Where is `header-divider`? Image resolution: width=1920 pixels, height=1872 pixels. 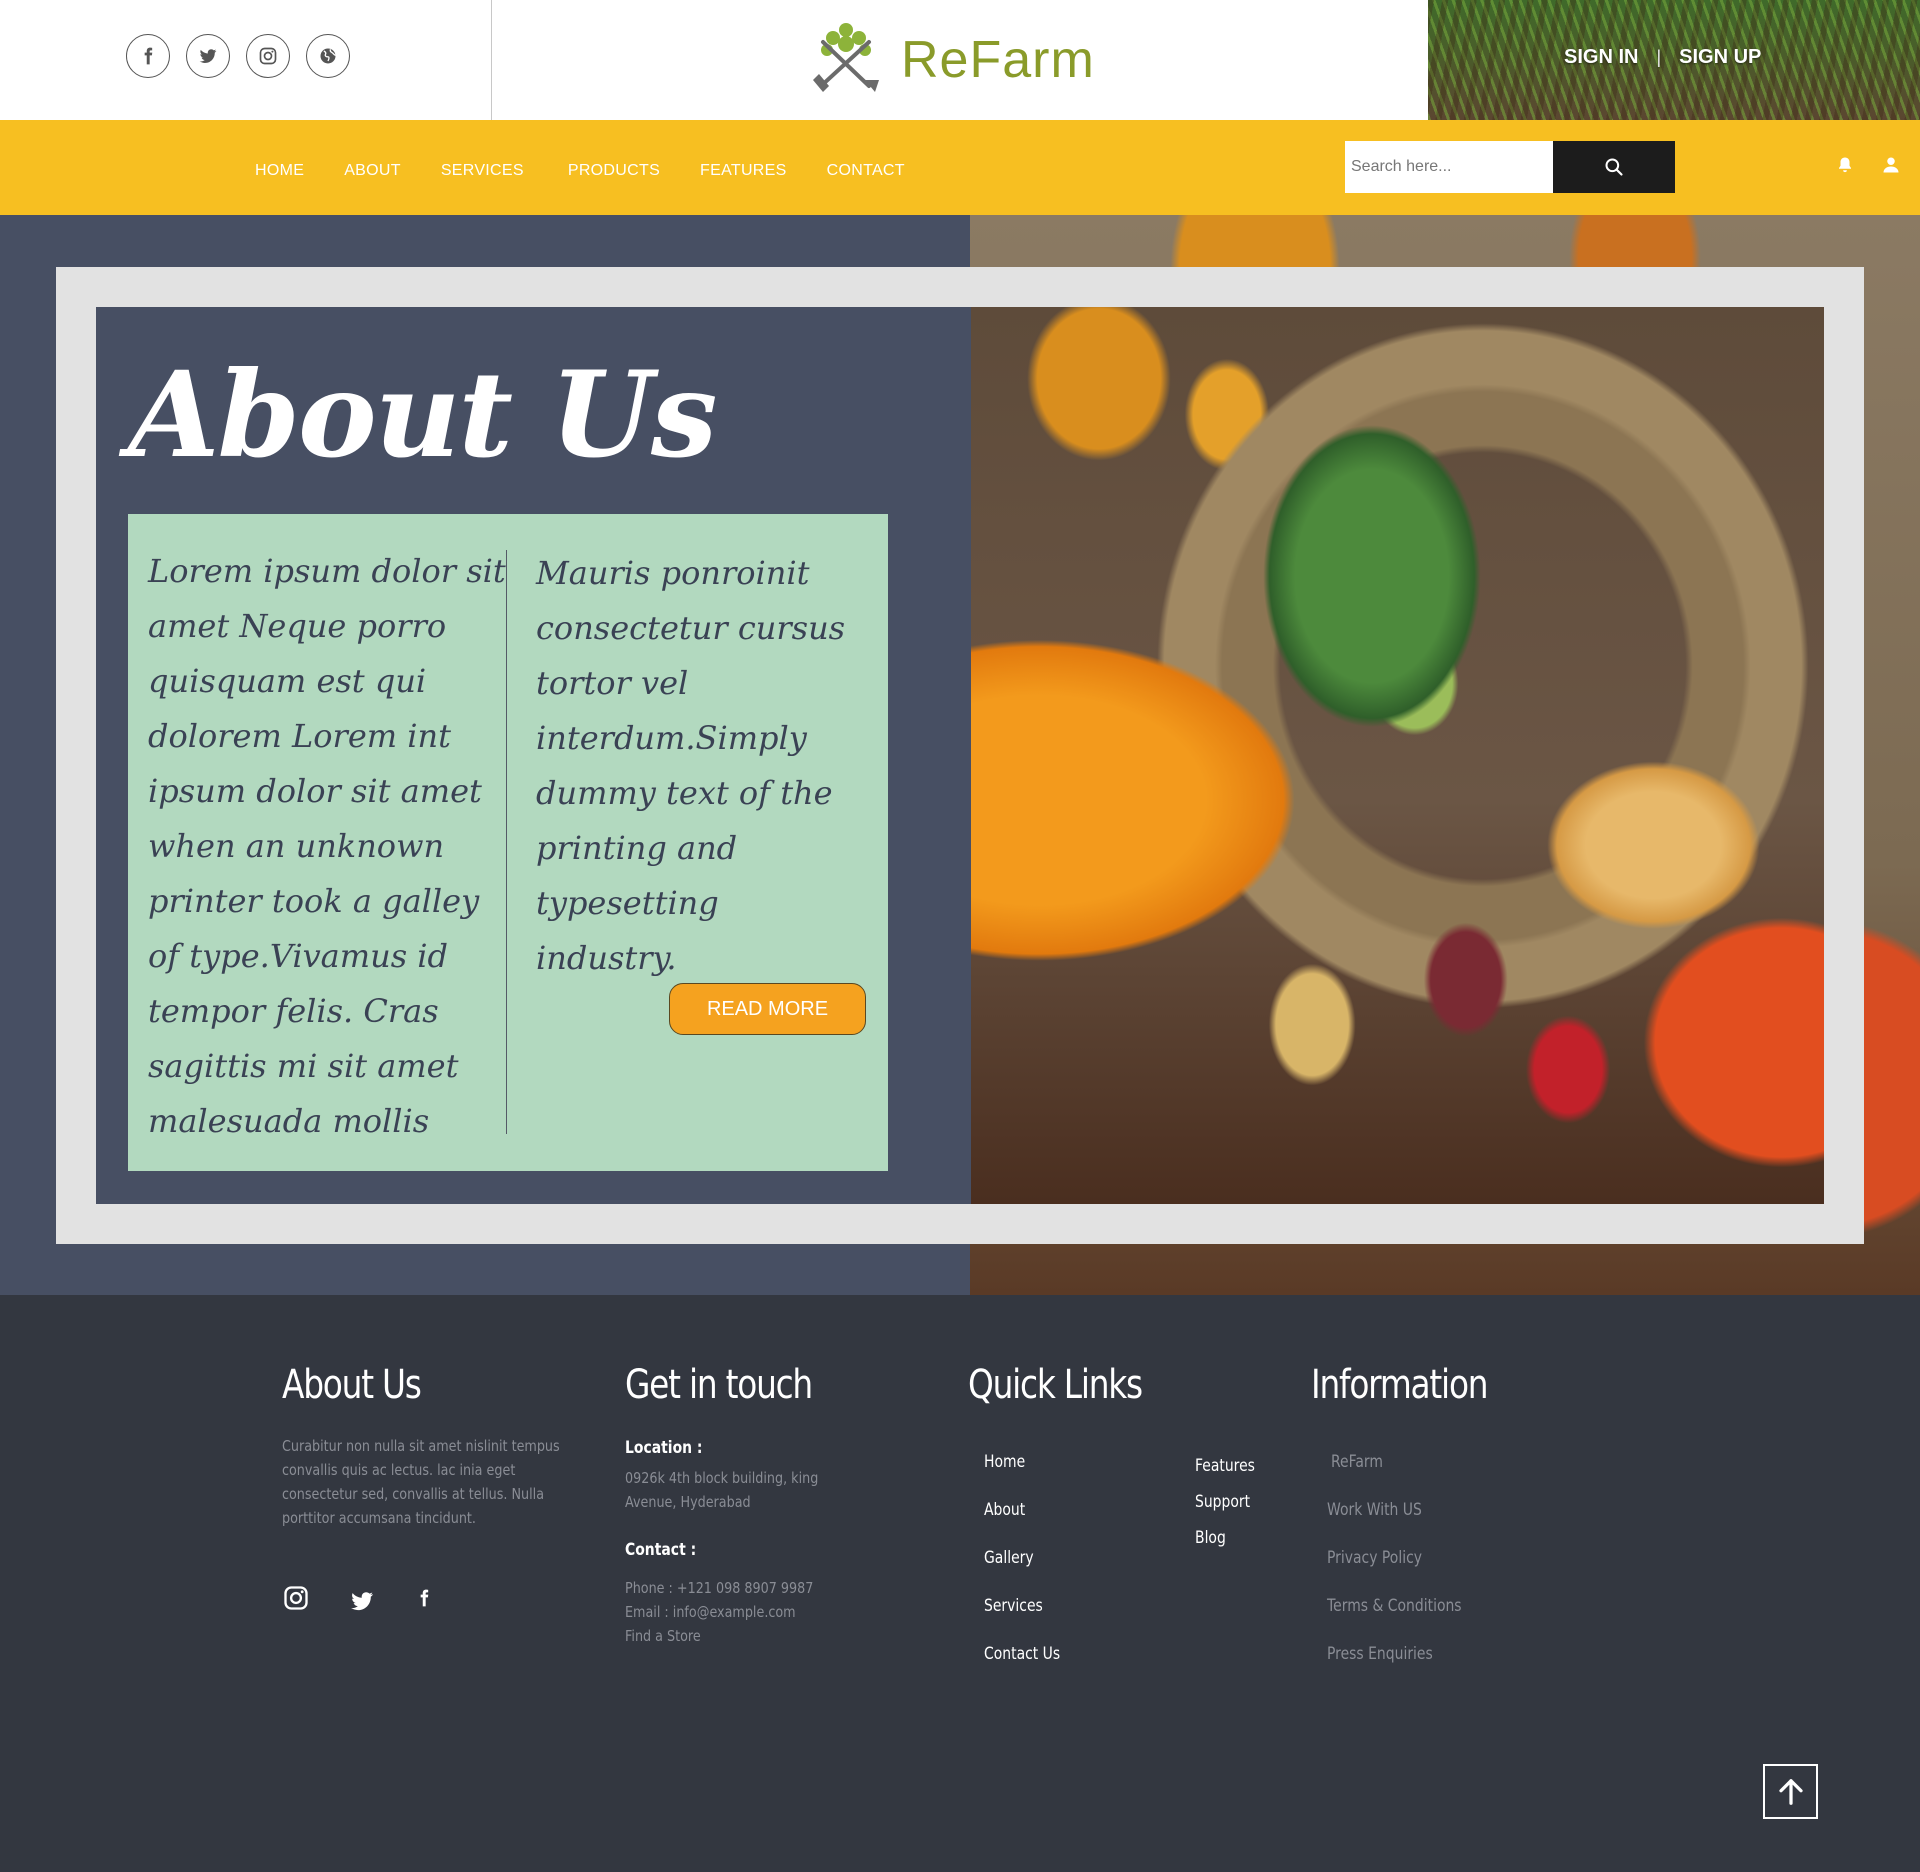
header-divider is located at coordinates (491, 60).